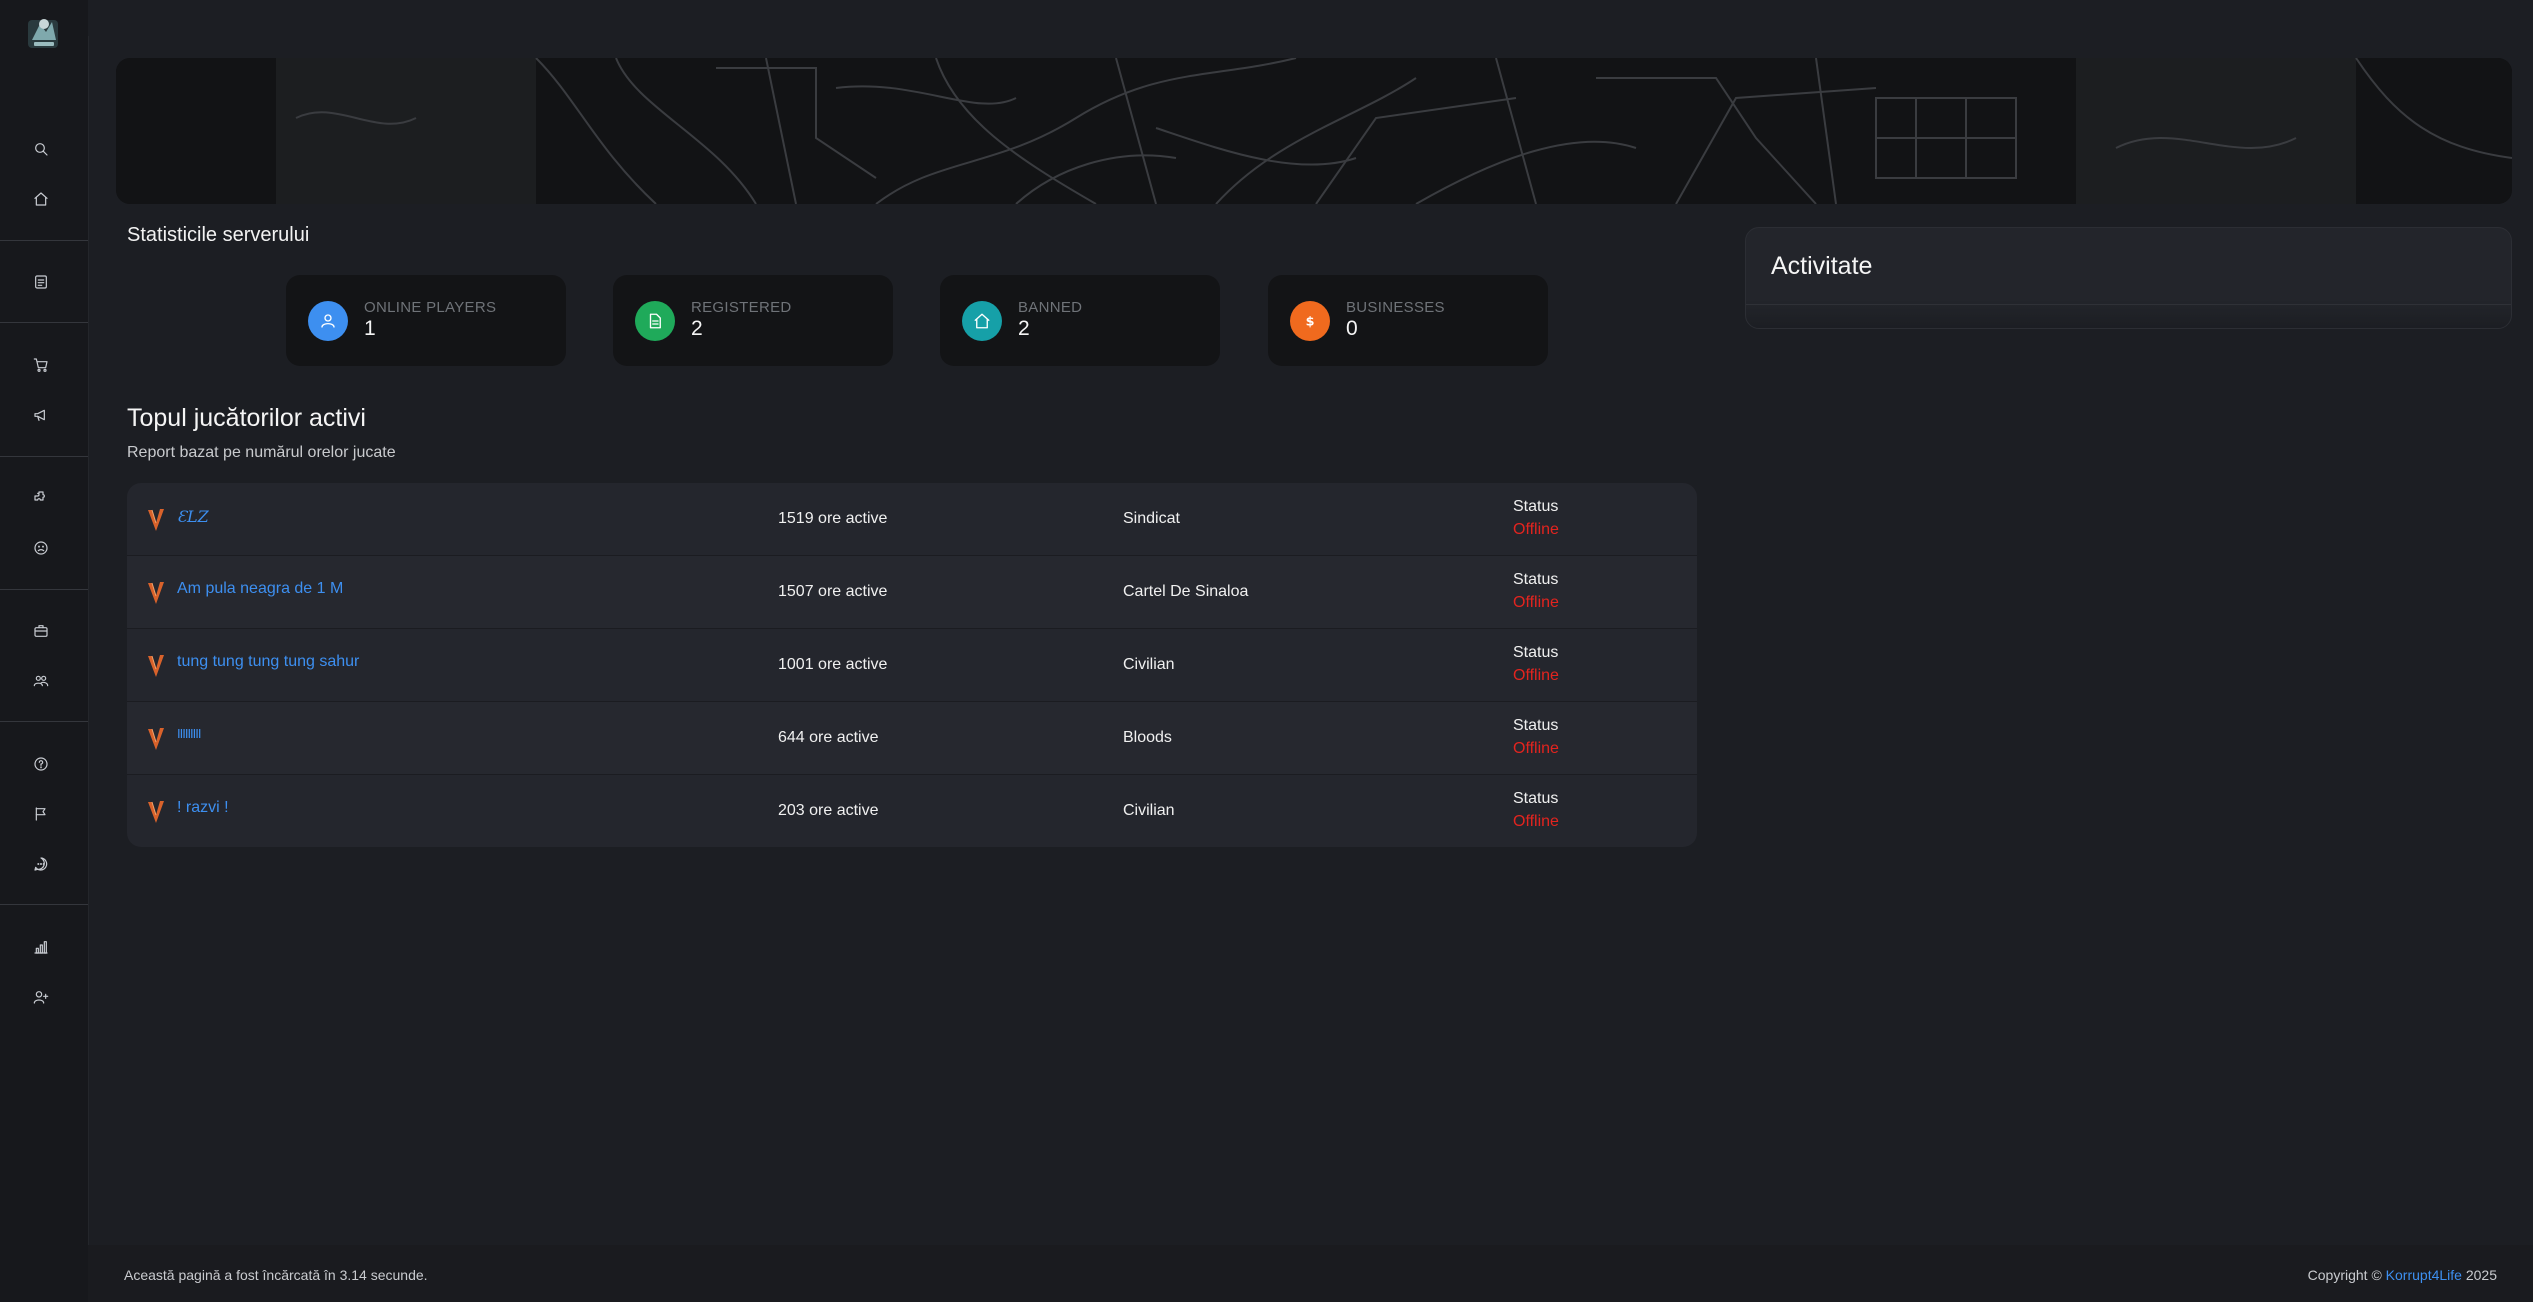 This screenshot has width=2533, height=1302. I want to click on player-name-link: tung tung tung tung sahur, so click(268, 662).